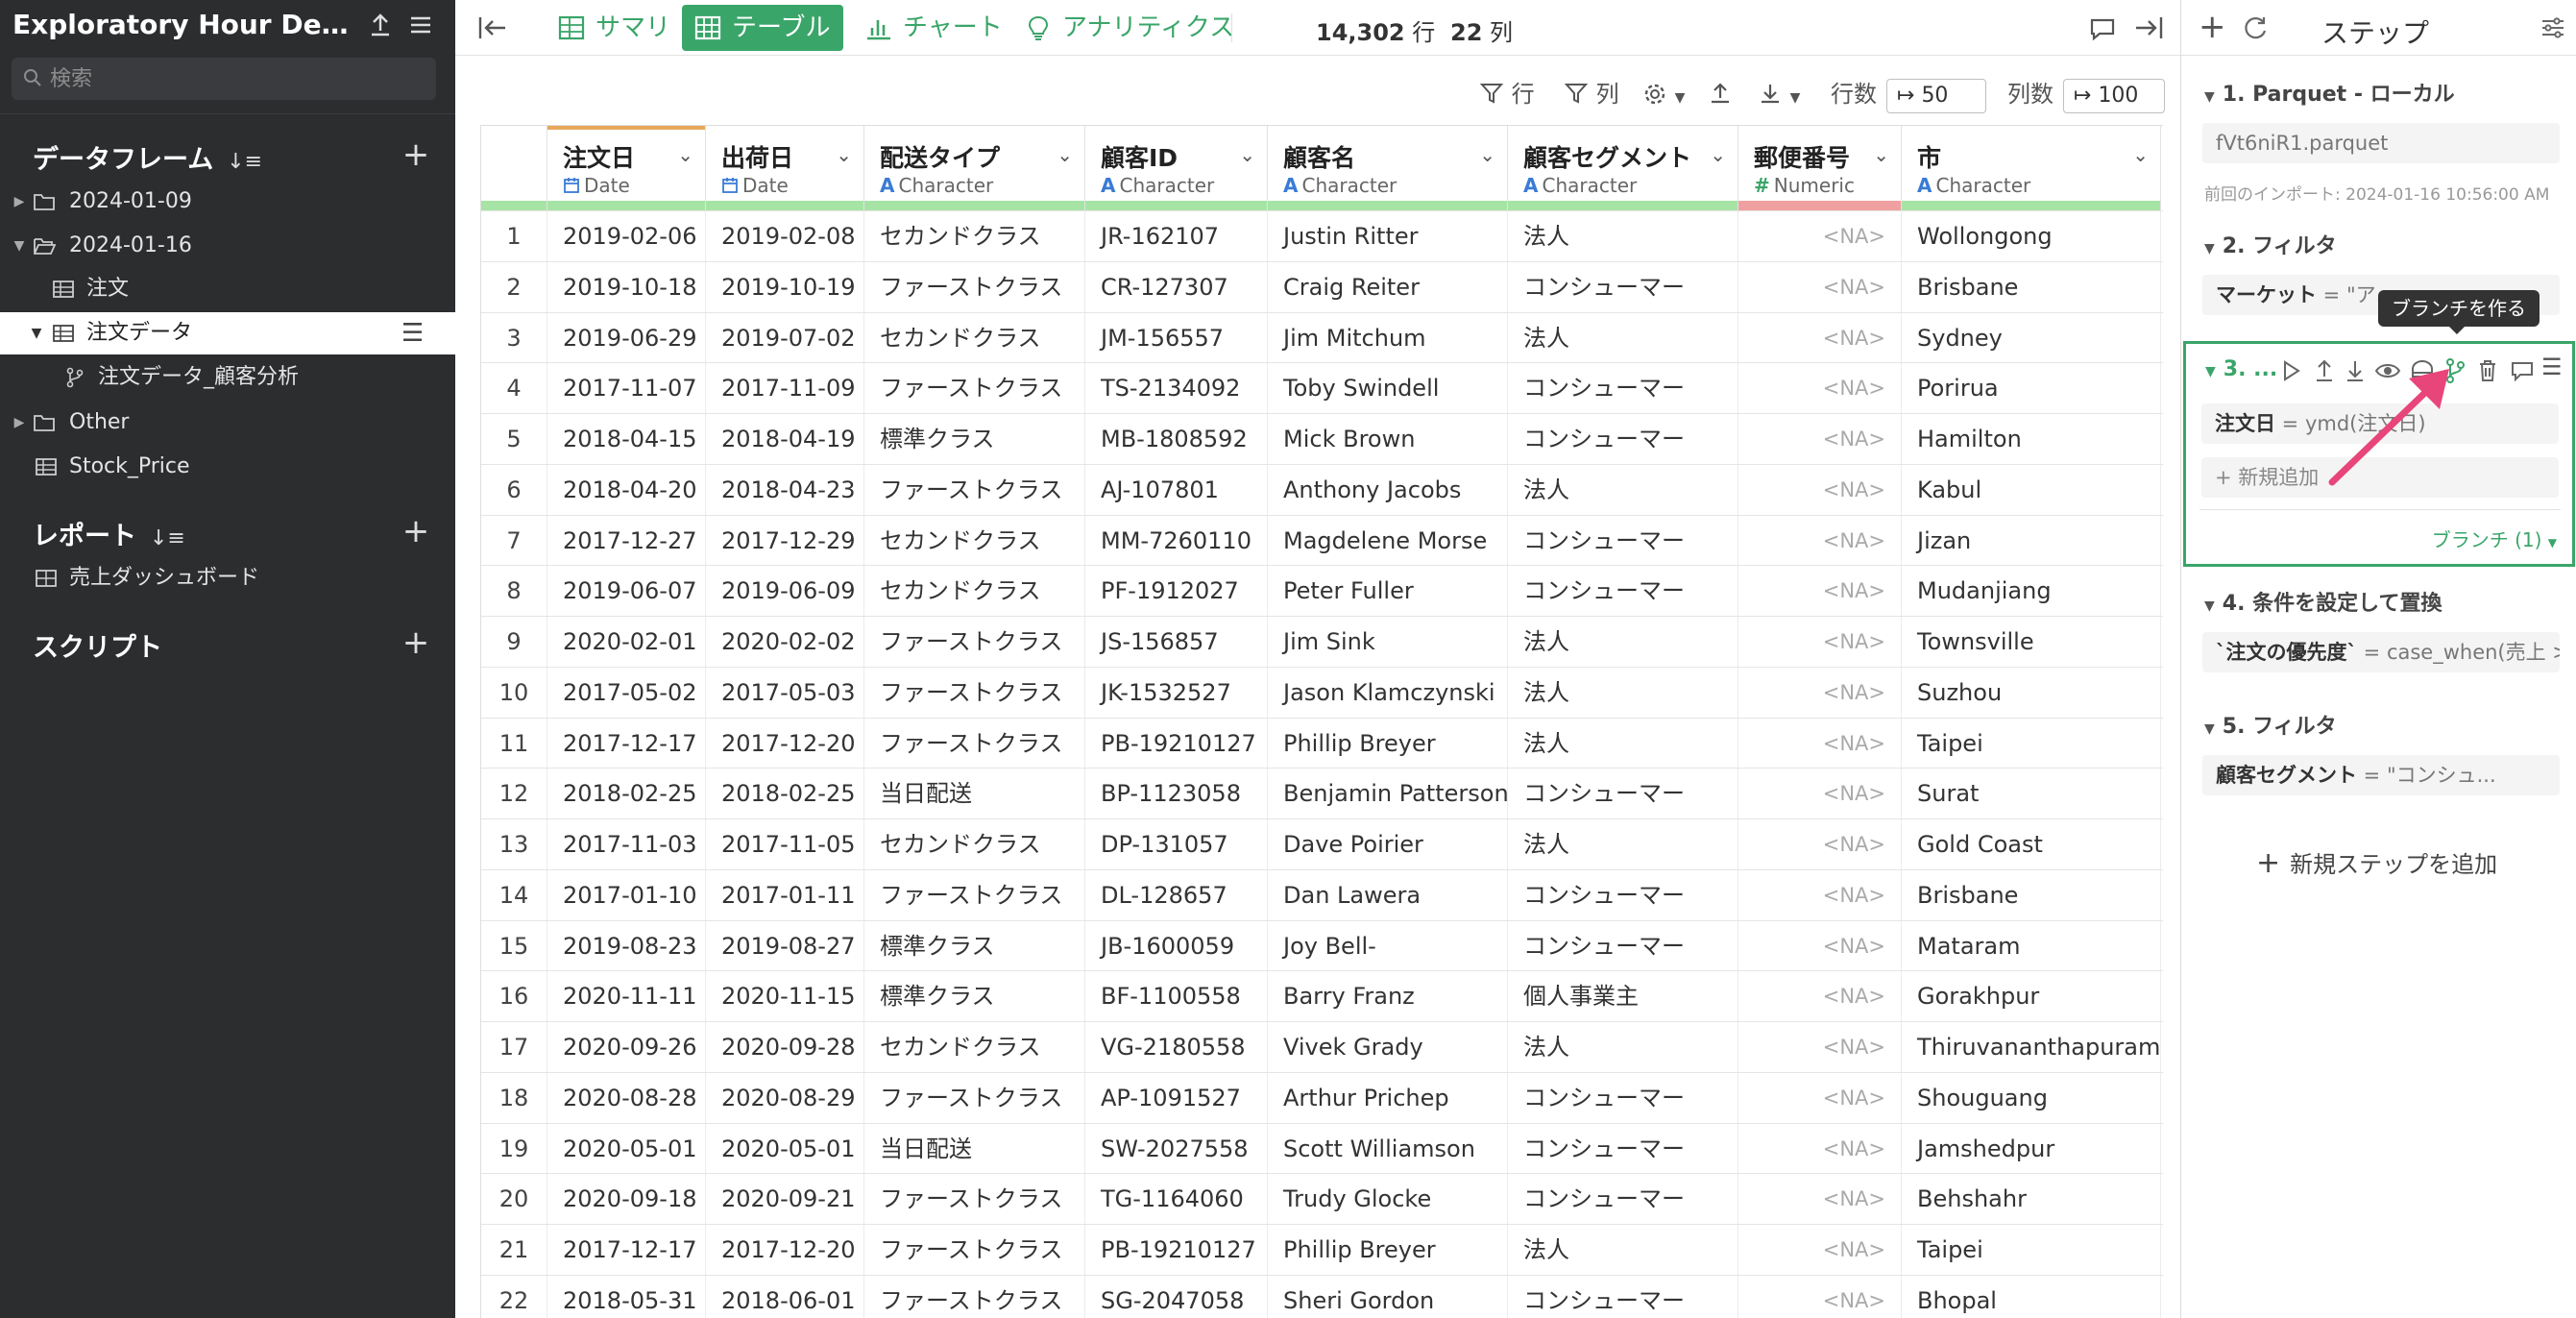 The height and width of the screenshot is (1318, 2576). I want to click on column-header: 市 ⌄ A Character, so click(2031, 168).